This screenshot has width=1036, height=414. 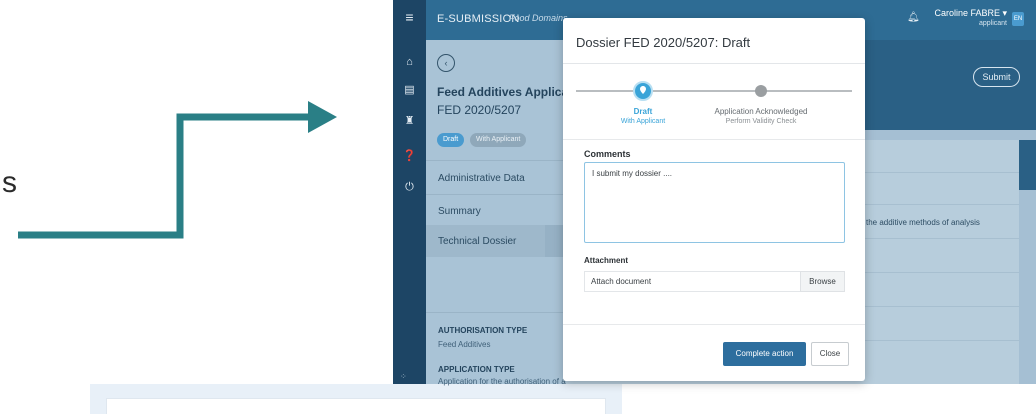 What do you see at coordinates (446, 63) in the screenshot?
I see `back-button: ‹` at bounding box center [446, 63].